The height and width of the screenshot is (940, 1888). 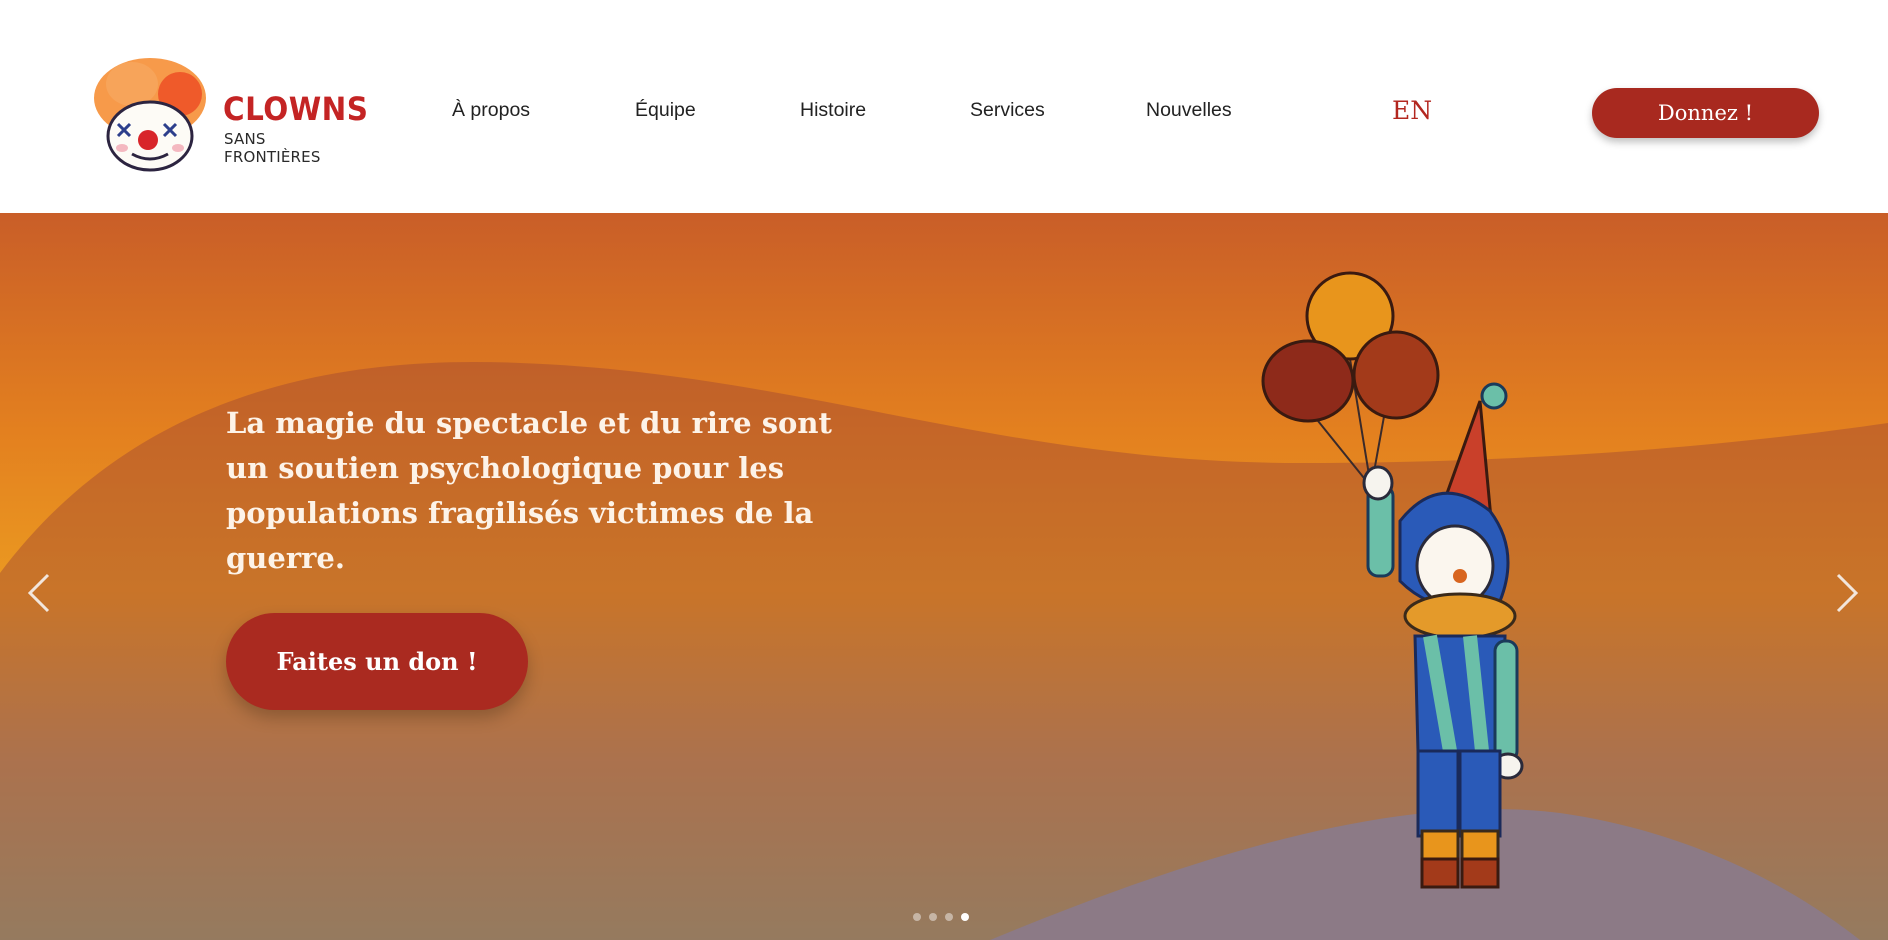 I want to click on nav-item-equipe: Équipe, so click(x=665, y=110).